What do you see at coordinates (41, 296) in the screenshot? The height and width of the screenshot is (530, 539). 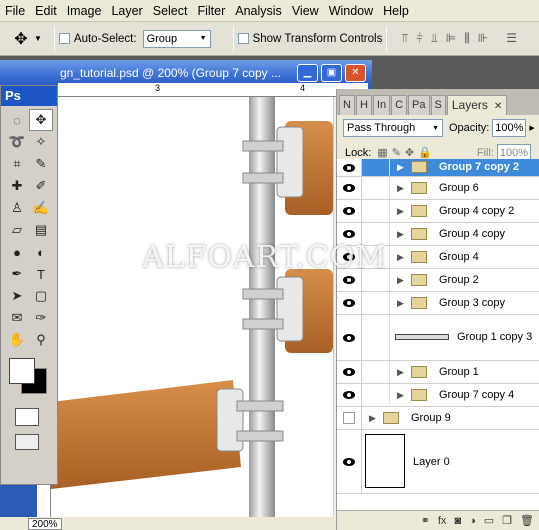 I see `shape-tool-icon: ▢` at bounding box center [41, 296].